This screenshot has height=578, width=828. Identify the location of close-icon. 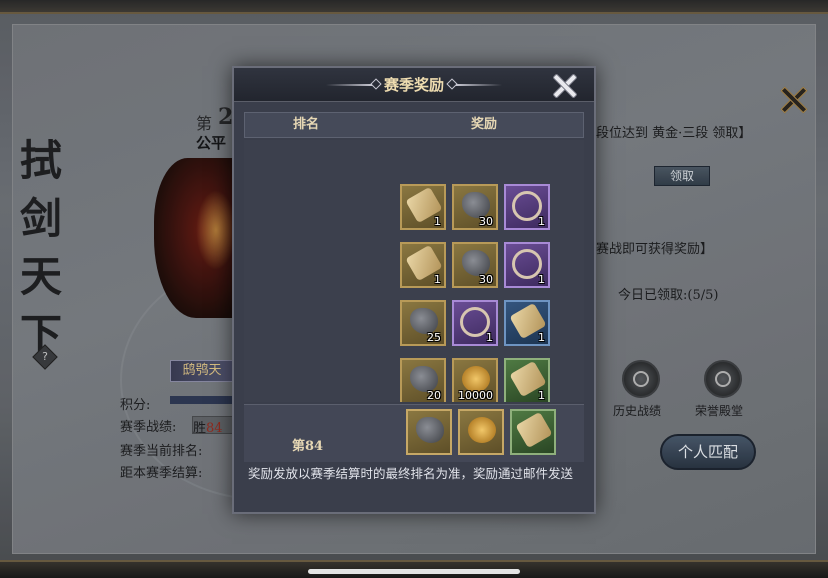
(564, 85).